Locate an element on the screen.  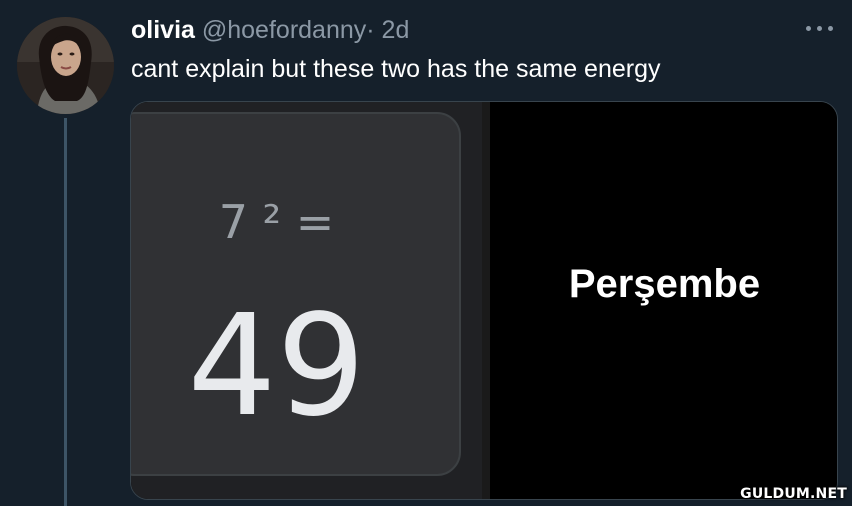
thread-line is located at coordinates (65, 312).